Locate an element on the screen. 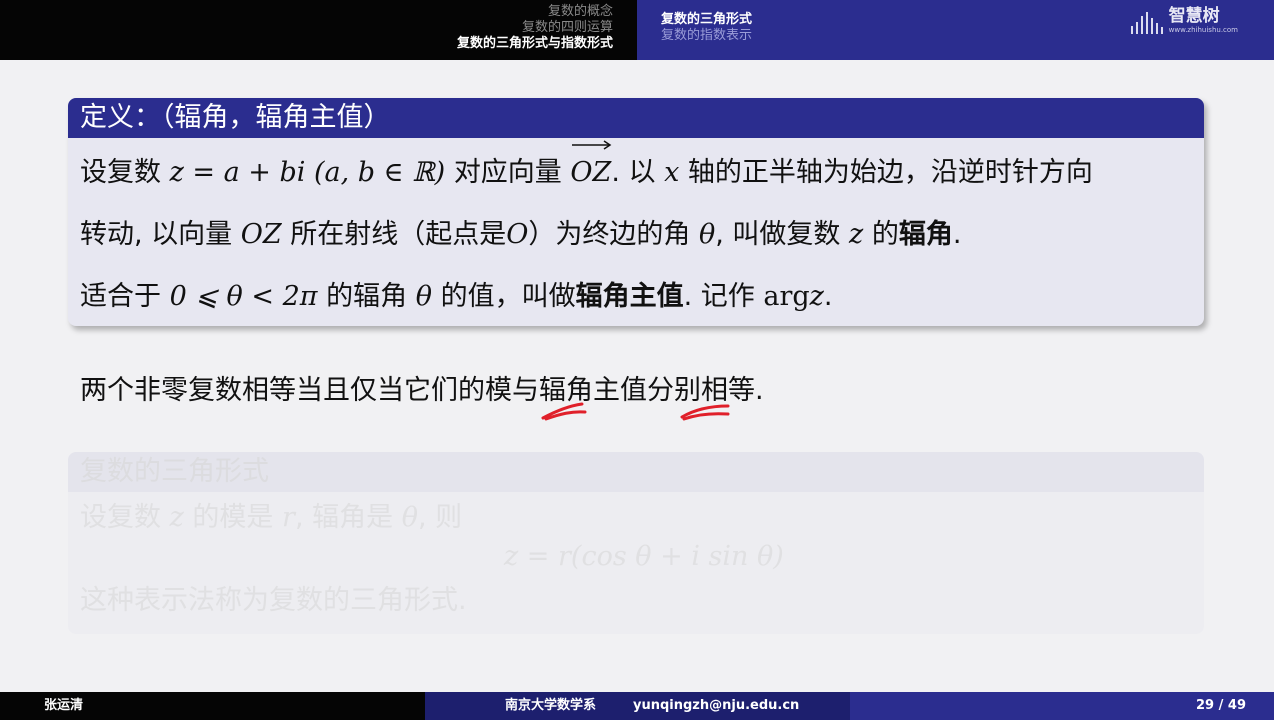  trig-form-title: 复数的三角形式 is located at coordinates (636, 472).